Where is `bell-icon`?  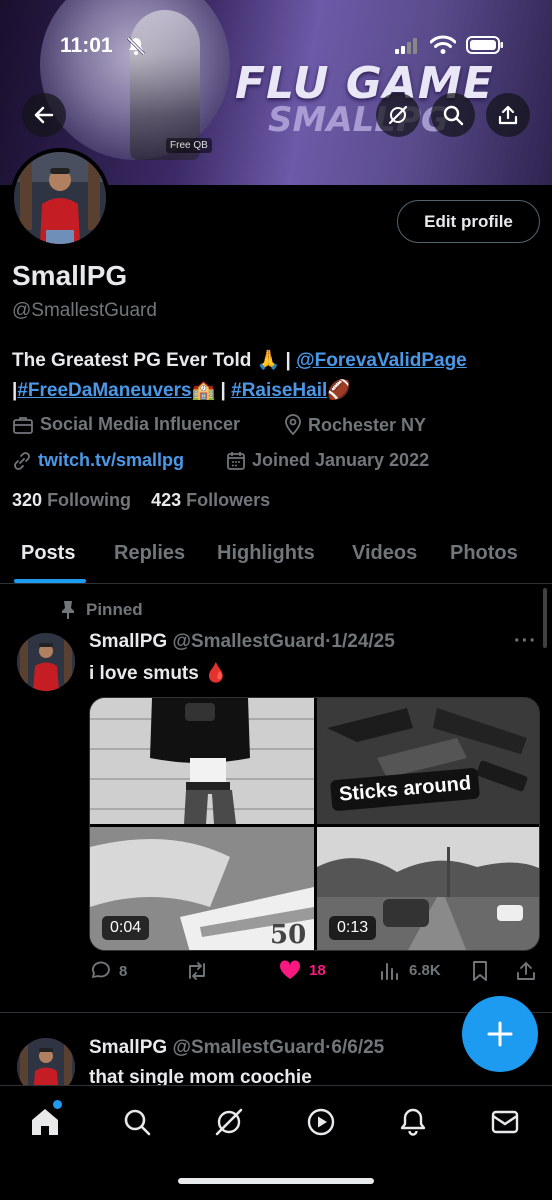
bell-icon is located at coordinates (413, 1122).